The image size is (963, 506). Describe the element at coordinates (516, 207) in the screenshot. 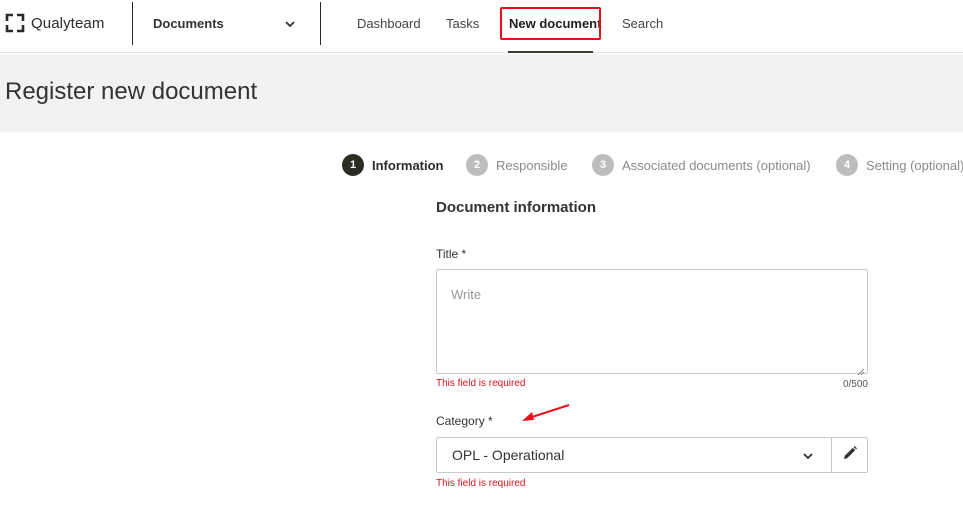

I see `section-title: Document information` at that location.